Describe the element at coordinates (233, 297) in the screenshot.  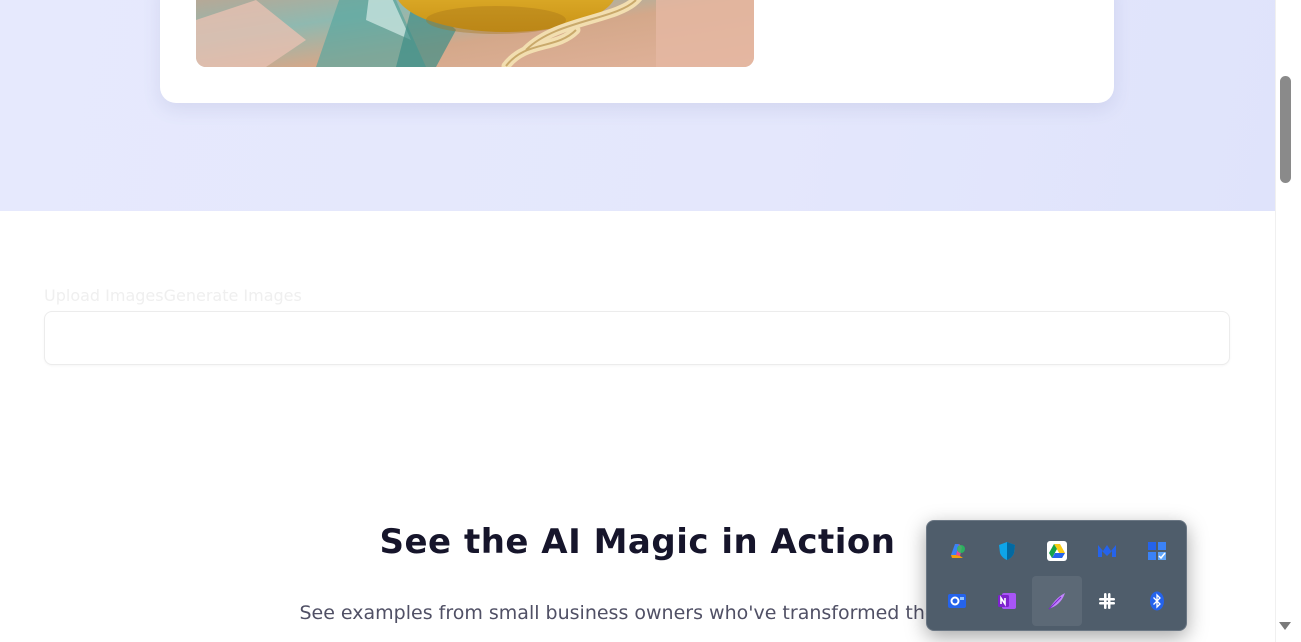
I see `tab-generate-images: Generate Images` at that location.